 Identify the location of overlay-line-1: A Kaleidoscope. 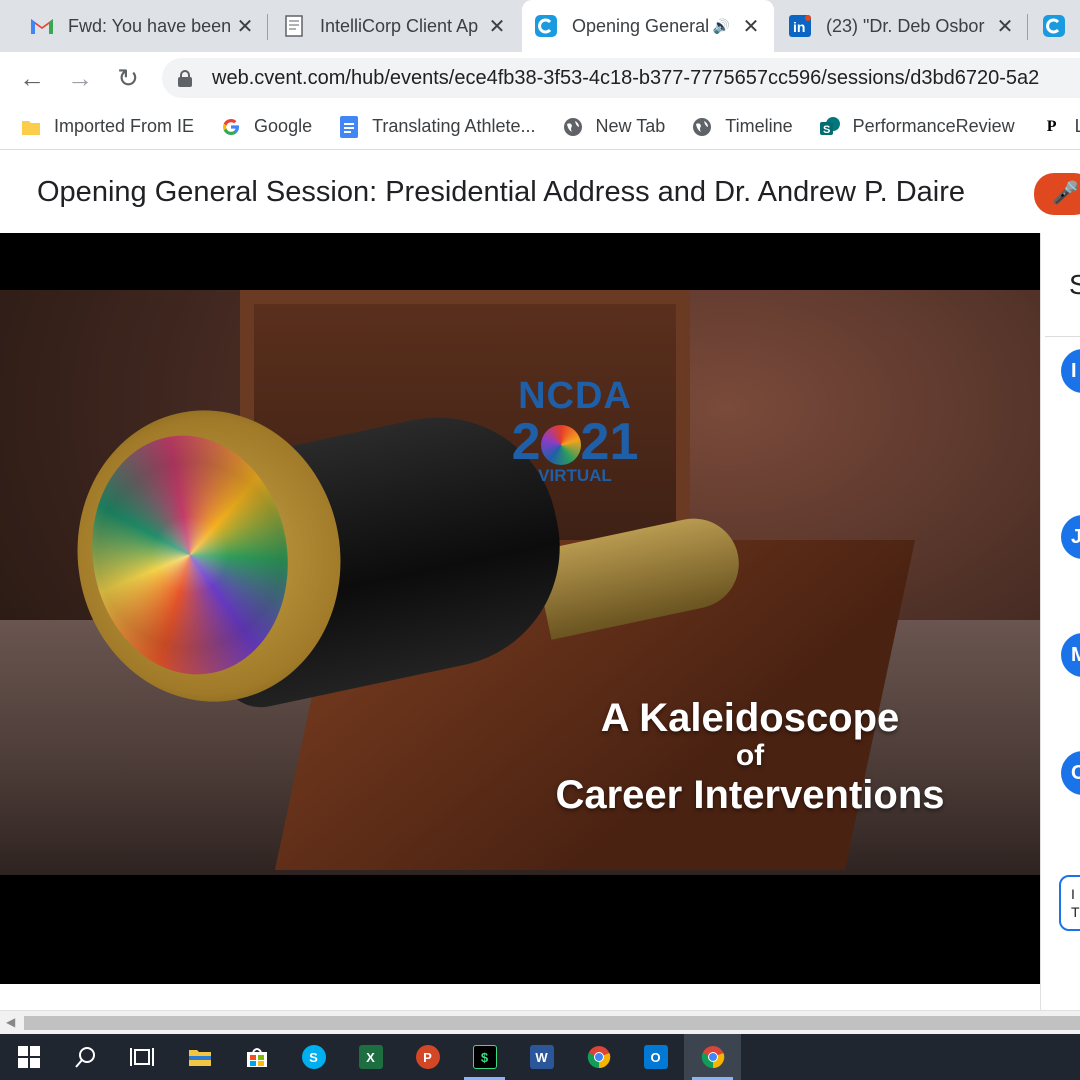
(750, 718).